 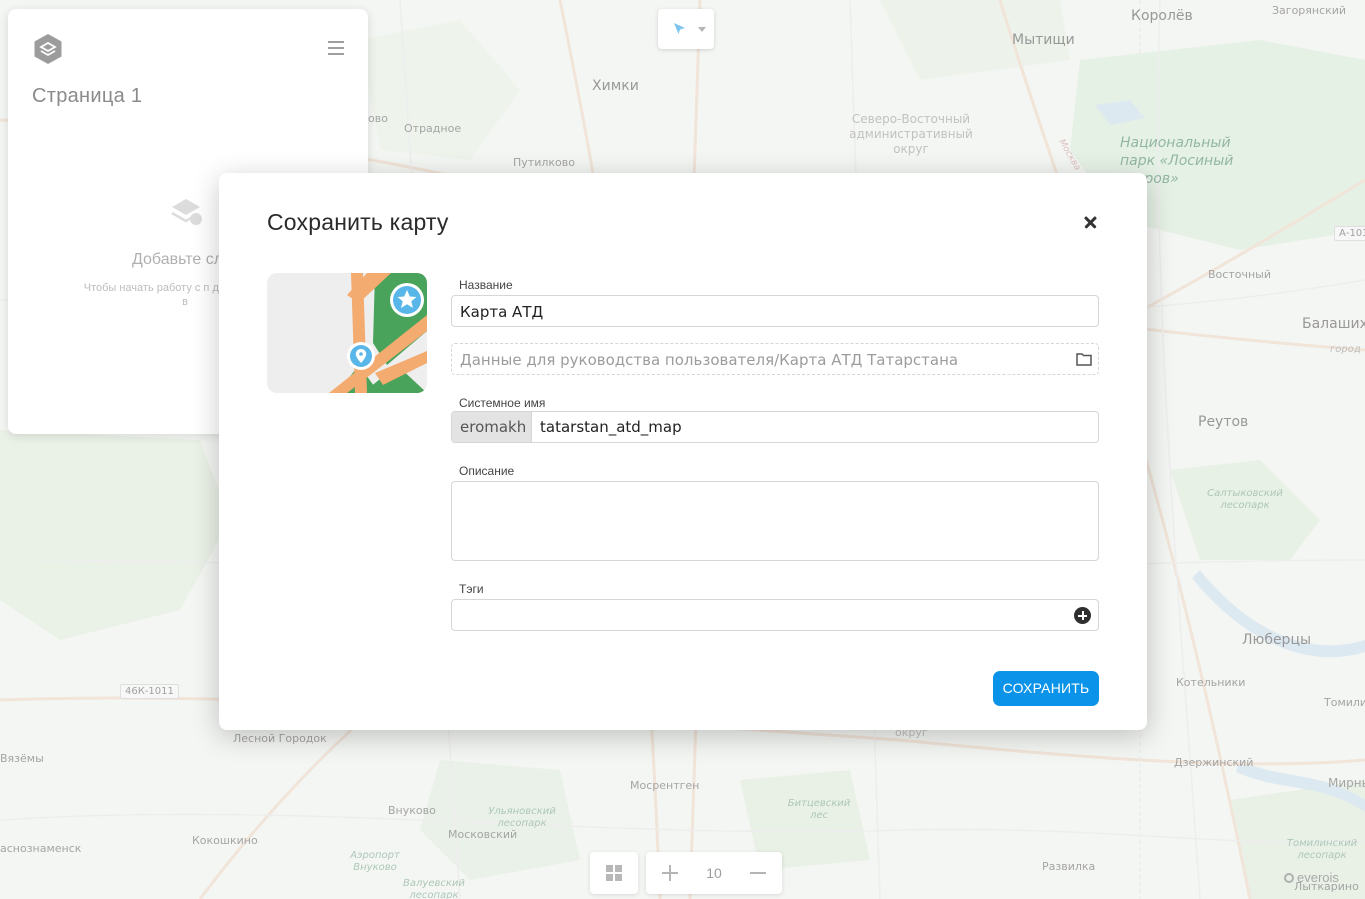 What do you see at coordinates (48, 49) in the screenshot?
I see `app-logo-icon` at bounding box center [48, 49].